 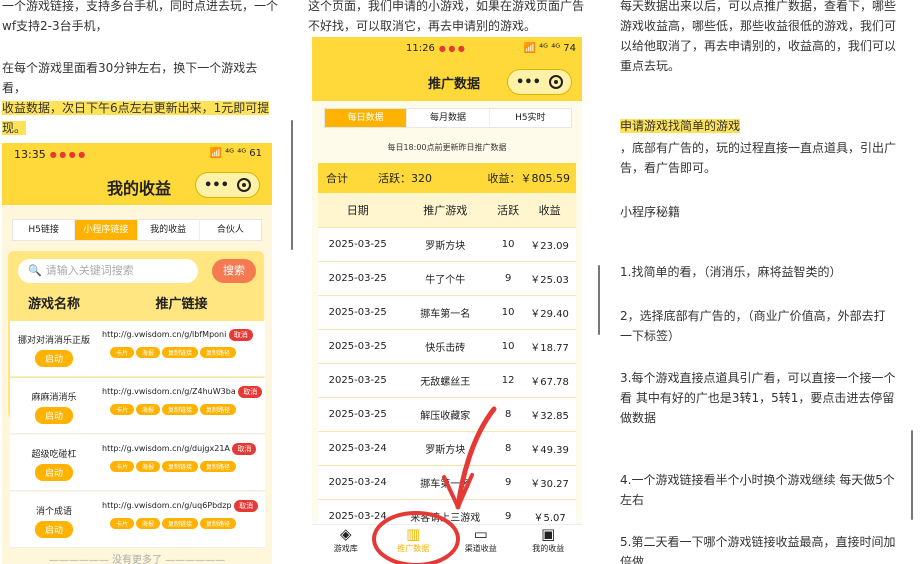 I want to click on text-line: 左右, so click(x=632, y=500).